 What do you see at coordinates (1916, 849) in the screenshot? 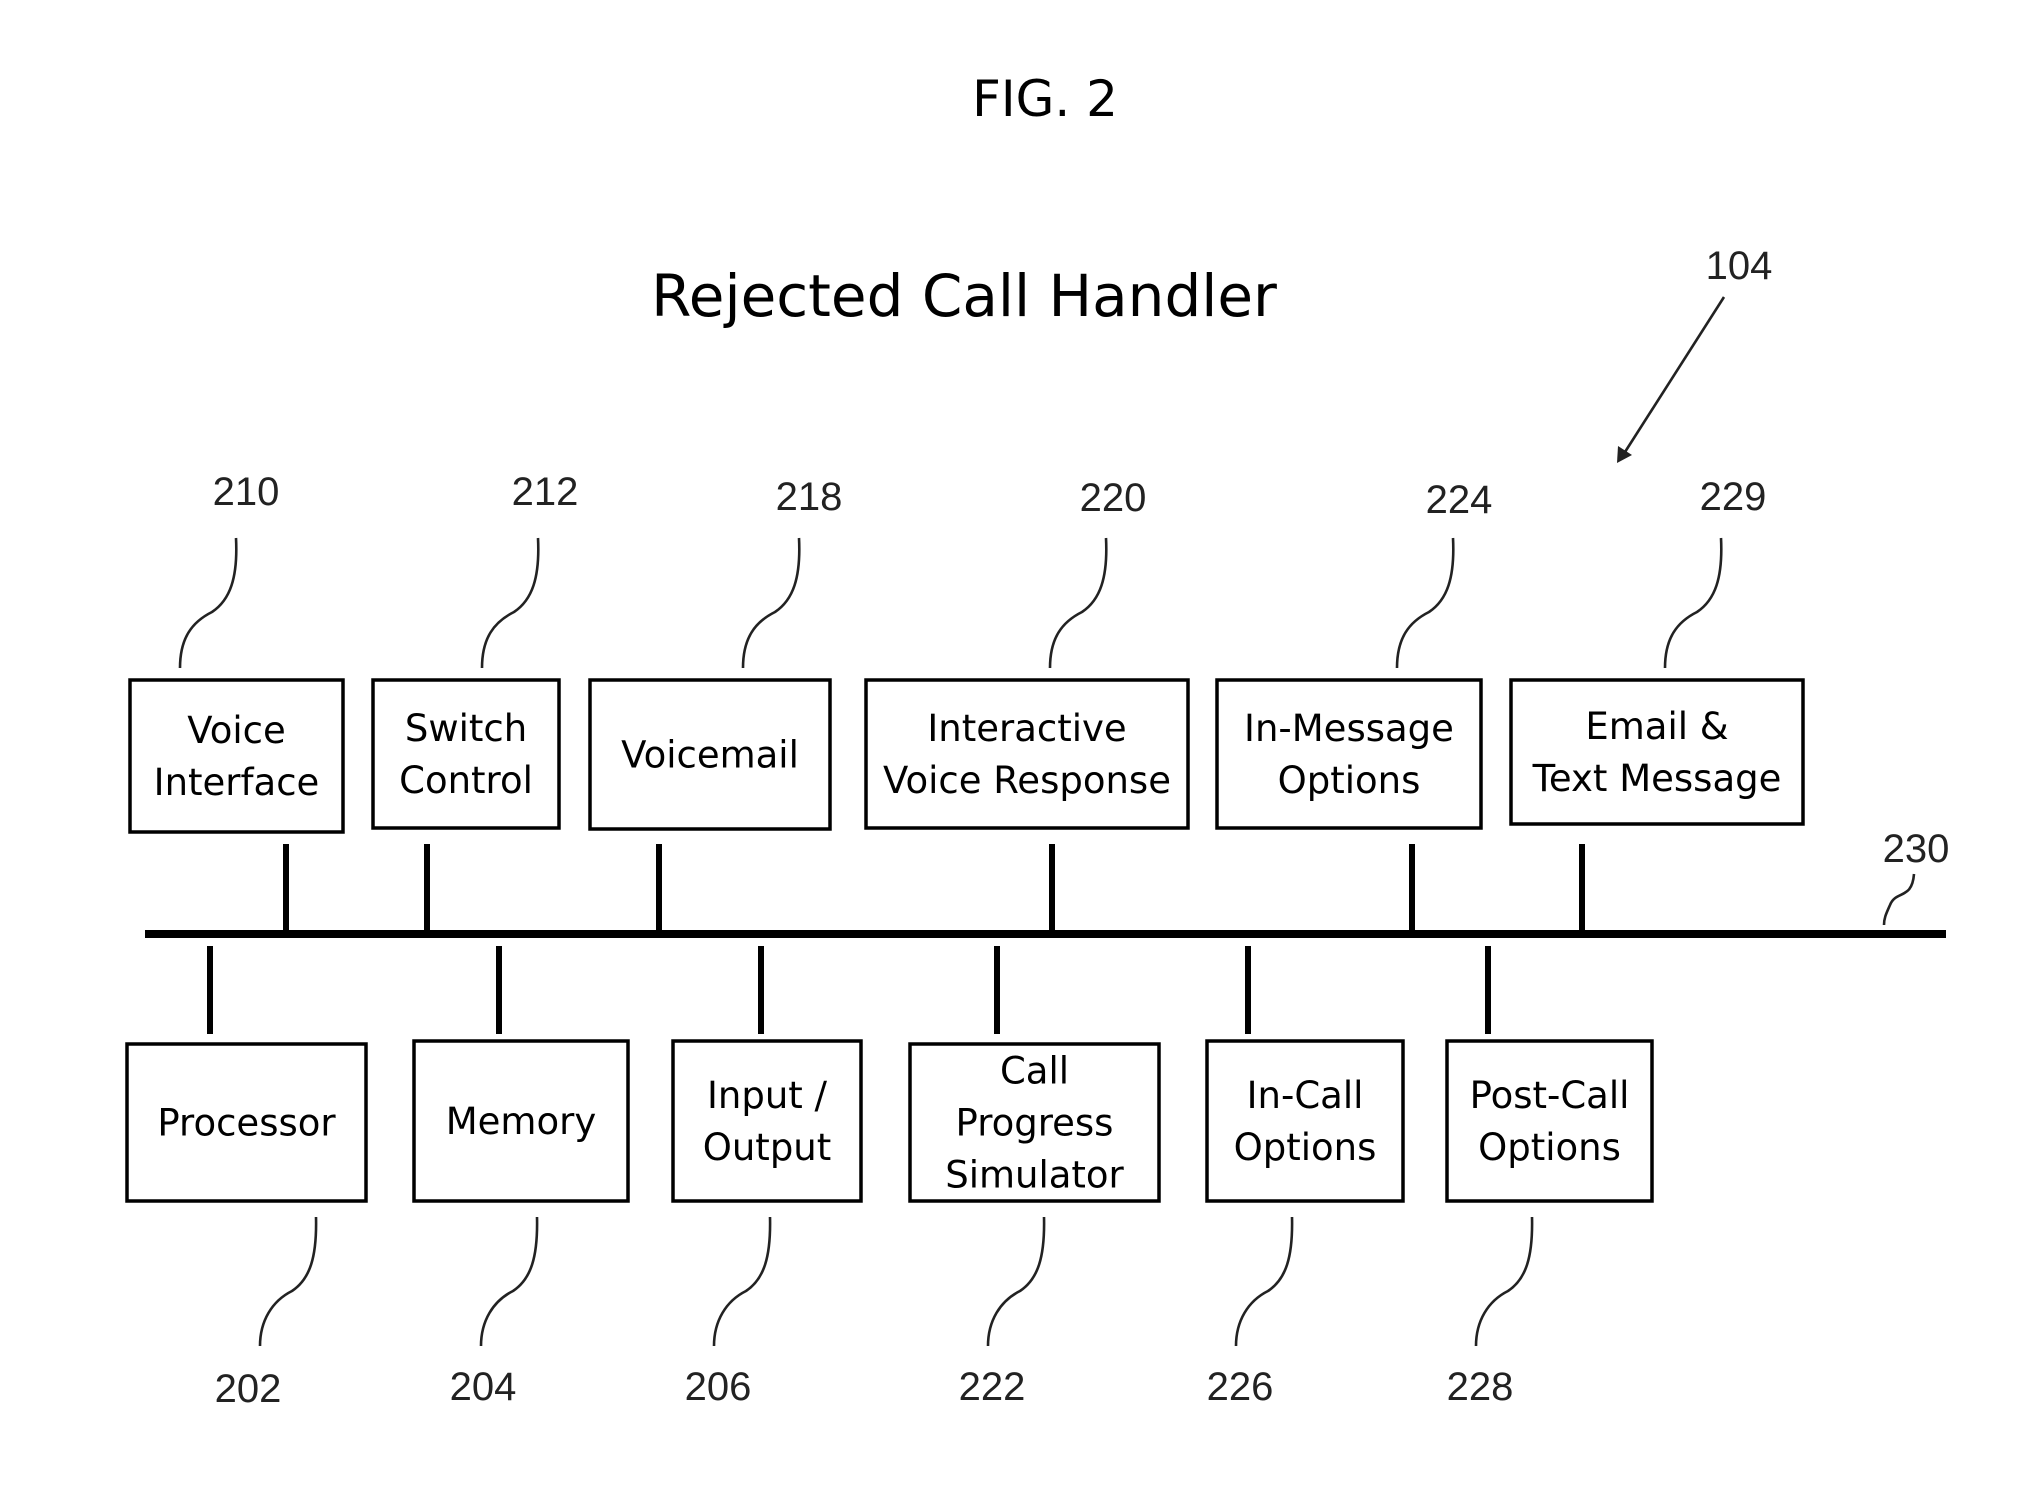
I see `bus-reference-number: 230` at bounding box center [1916, 849].